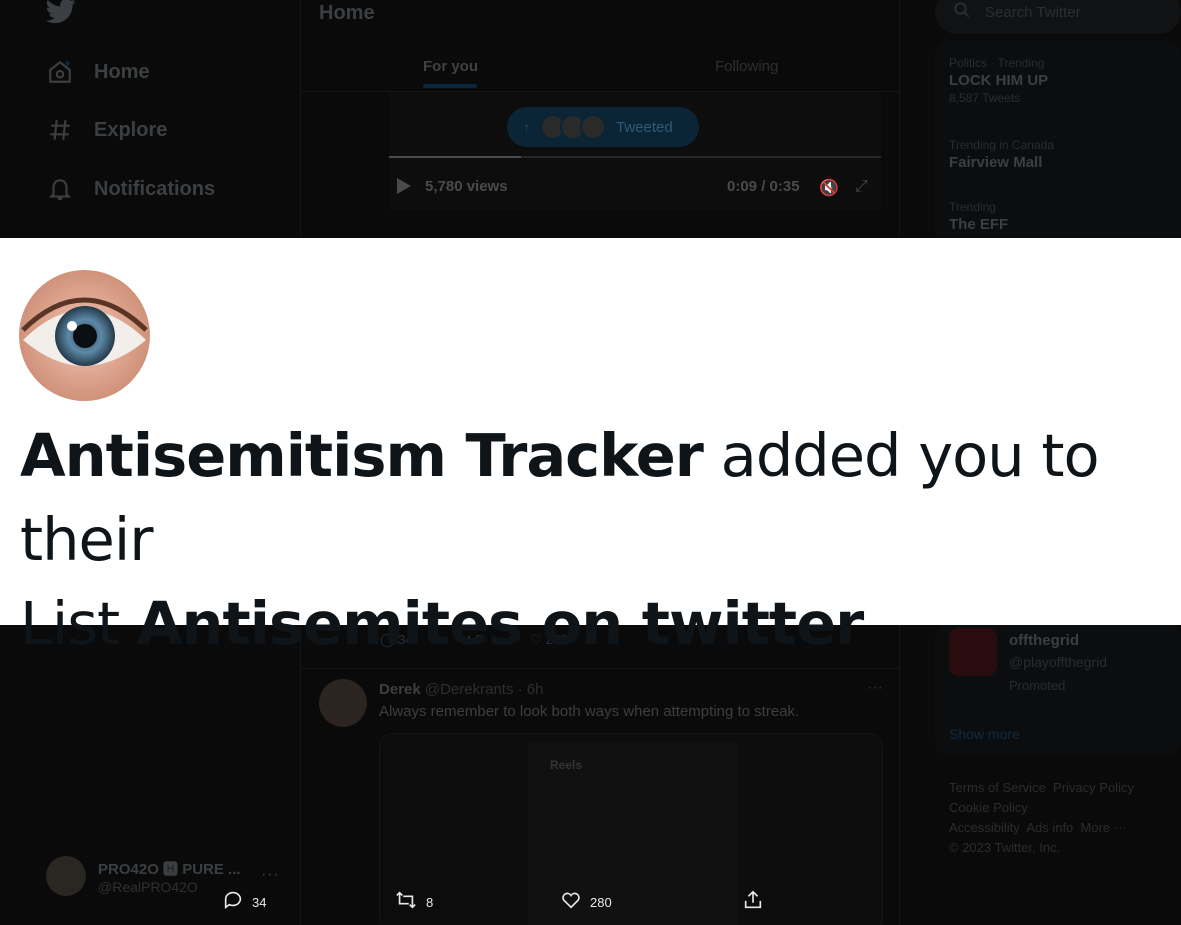 The image size is (1181, 925). I want to click on nav-notifications: Notifications, so click(130, 189).